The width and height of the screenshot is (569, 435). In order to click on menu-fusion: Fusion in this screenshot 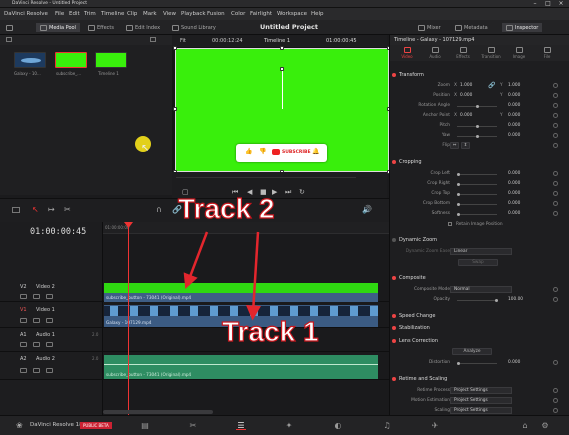, I will do `click(216, 14)`.